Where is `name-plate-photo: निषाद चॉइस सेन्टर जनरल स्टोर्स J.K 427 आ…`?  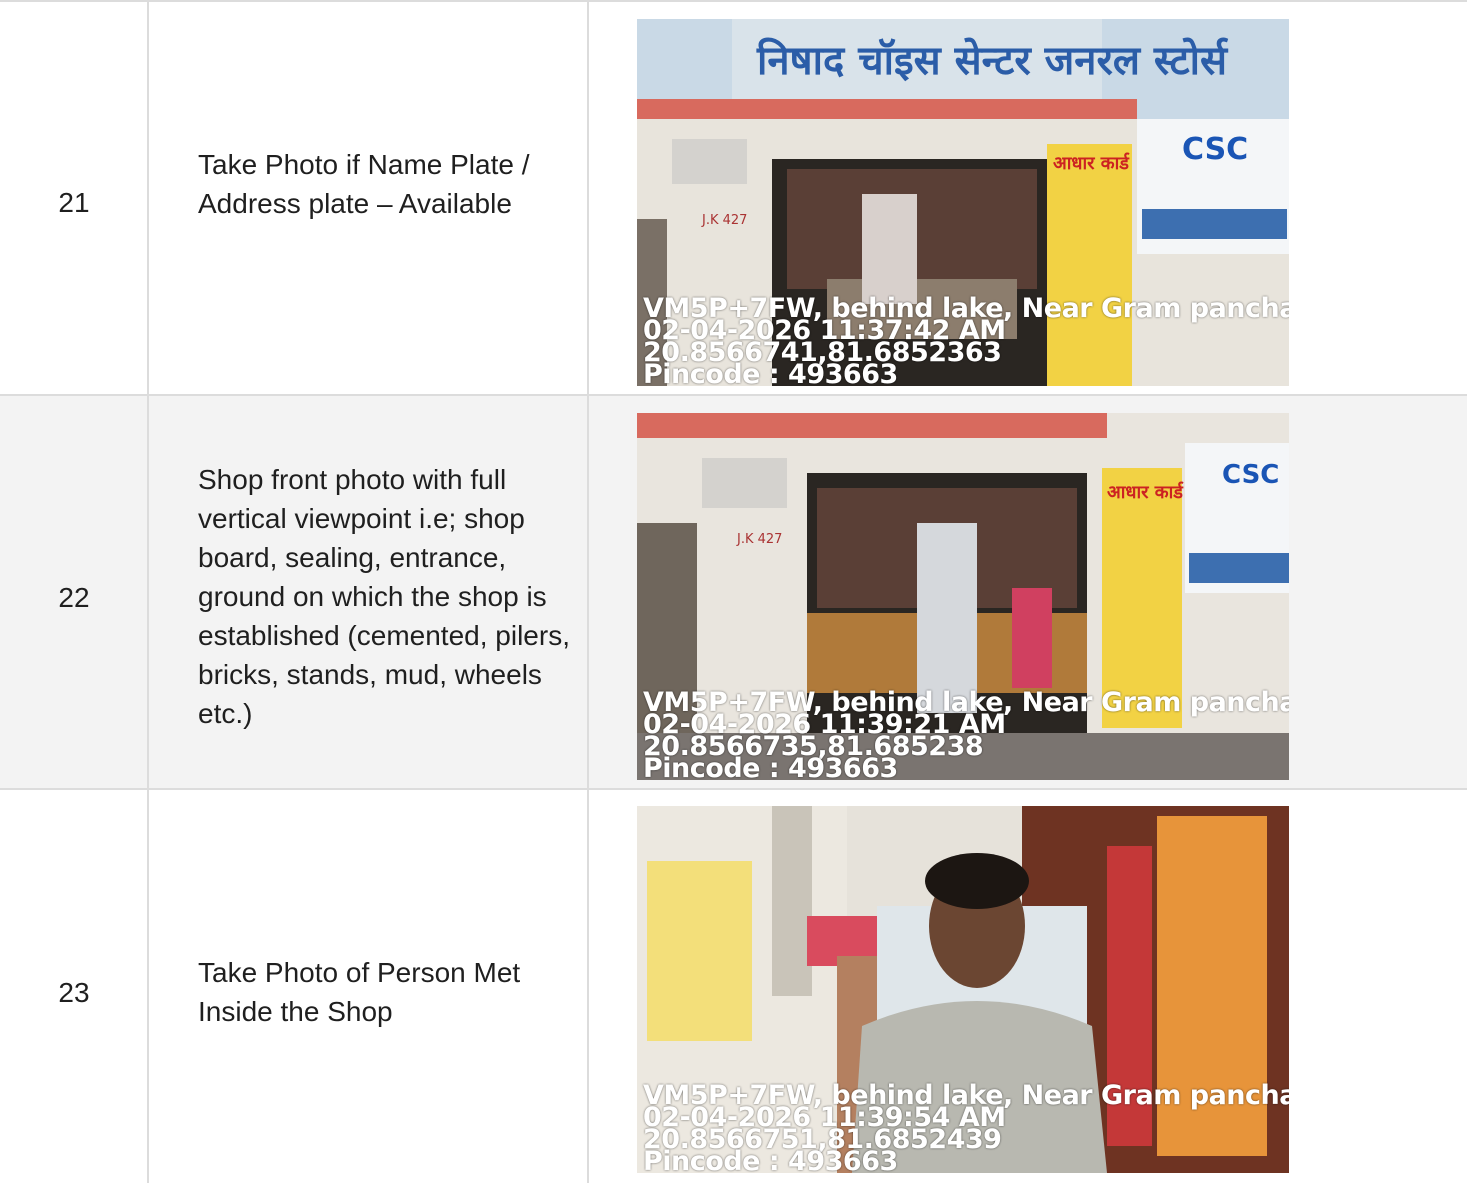
name-plate-photo: निषाद चॉइस सेन्टर जनरल स्टोर्स J.K 427 आ… is located at coordinates (963, 202).